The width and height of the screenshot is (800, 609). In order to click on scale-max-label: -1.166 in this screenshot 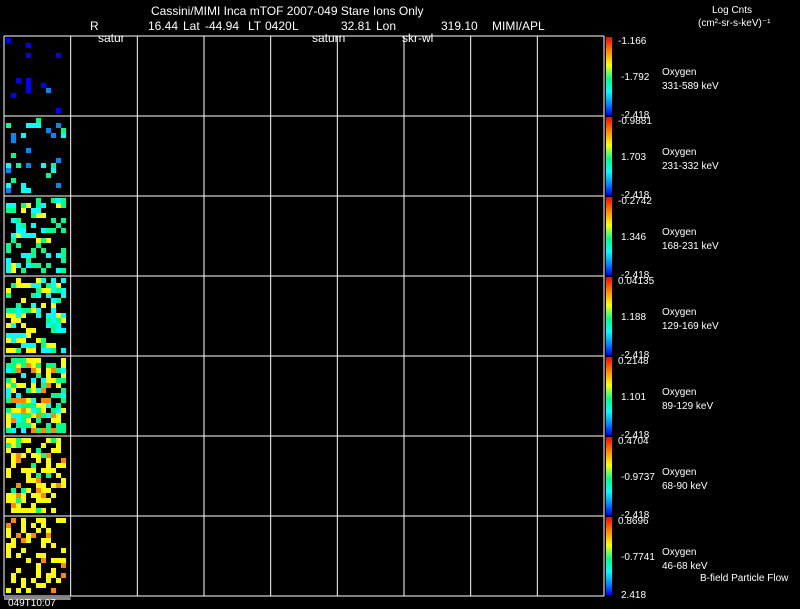, I will do `click(632, 41)`.